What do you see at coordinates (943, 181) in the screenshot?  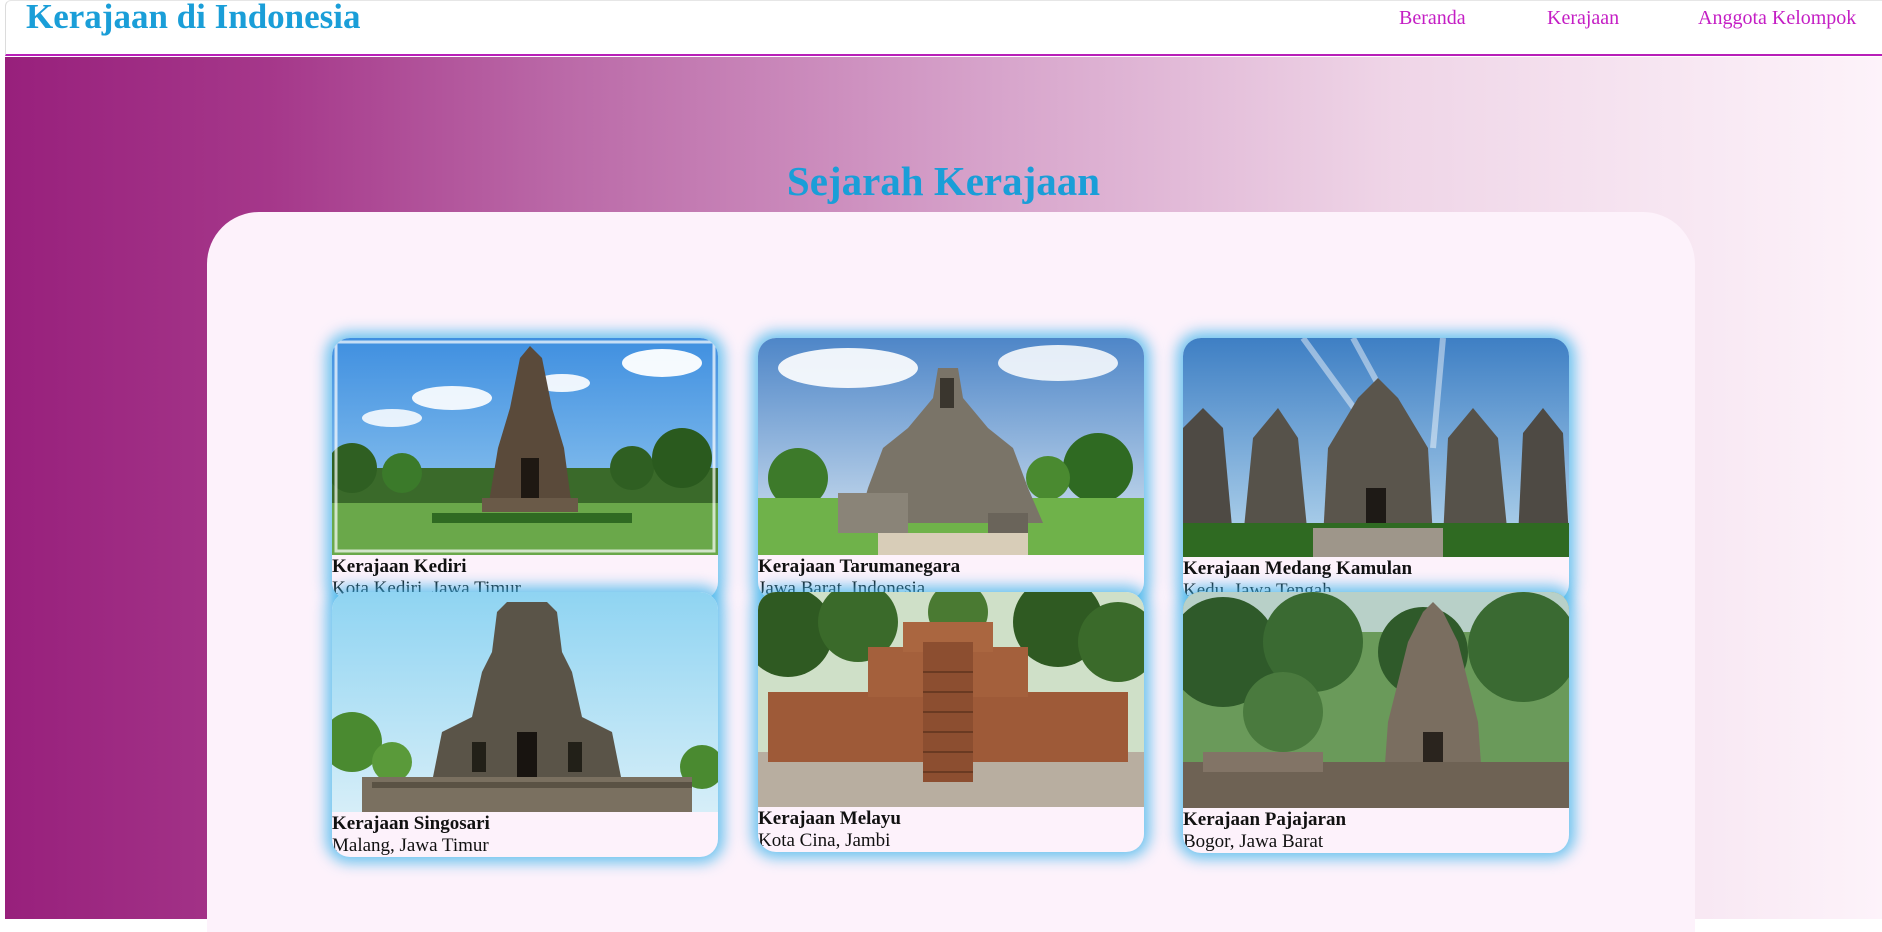 I see `section-title: Sejarah Kerajaan` at bounding box center [943, 181].